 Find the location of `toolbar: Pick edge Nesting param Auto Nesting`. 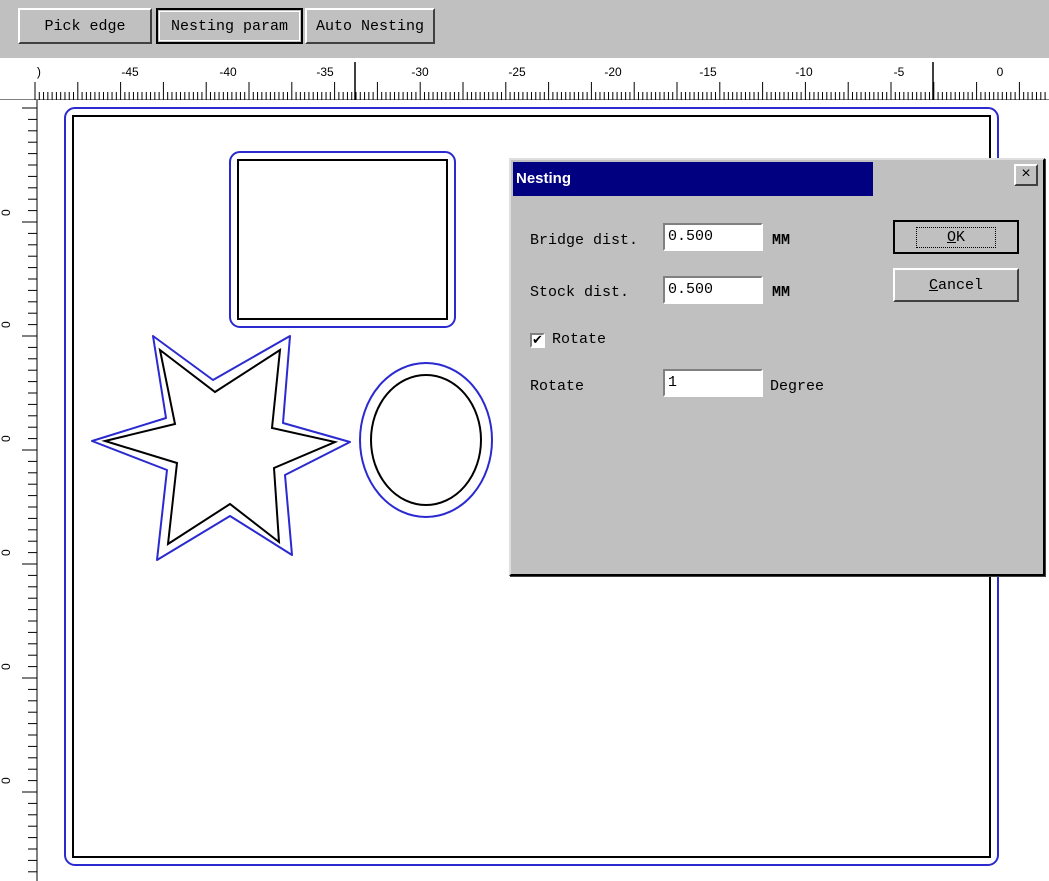

toolbar: Pick edge Nesting param Auto Nesting is located at coordinates (524, 29).